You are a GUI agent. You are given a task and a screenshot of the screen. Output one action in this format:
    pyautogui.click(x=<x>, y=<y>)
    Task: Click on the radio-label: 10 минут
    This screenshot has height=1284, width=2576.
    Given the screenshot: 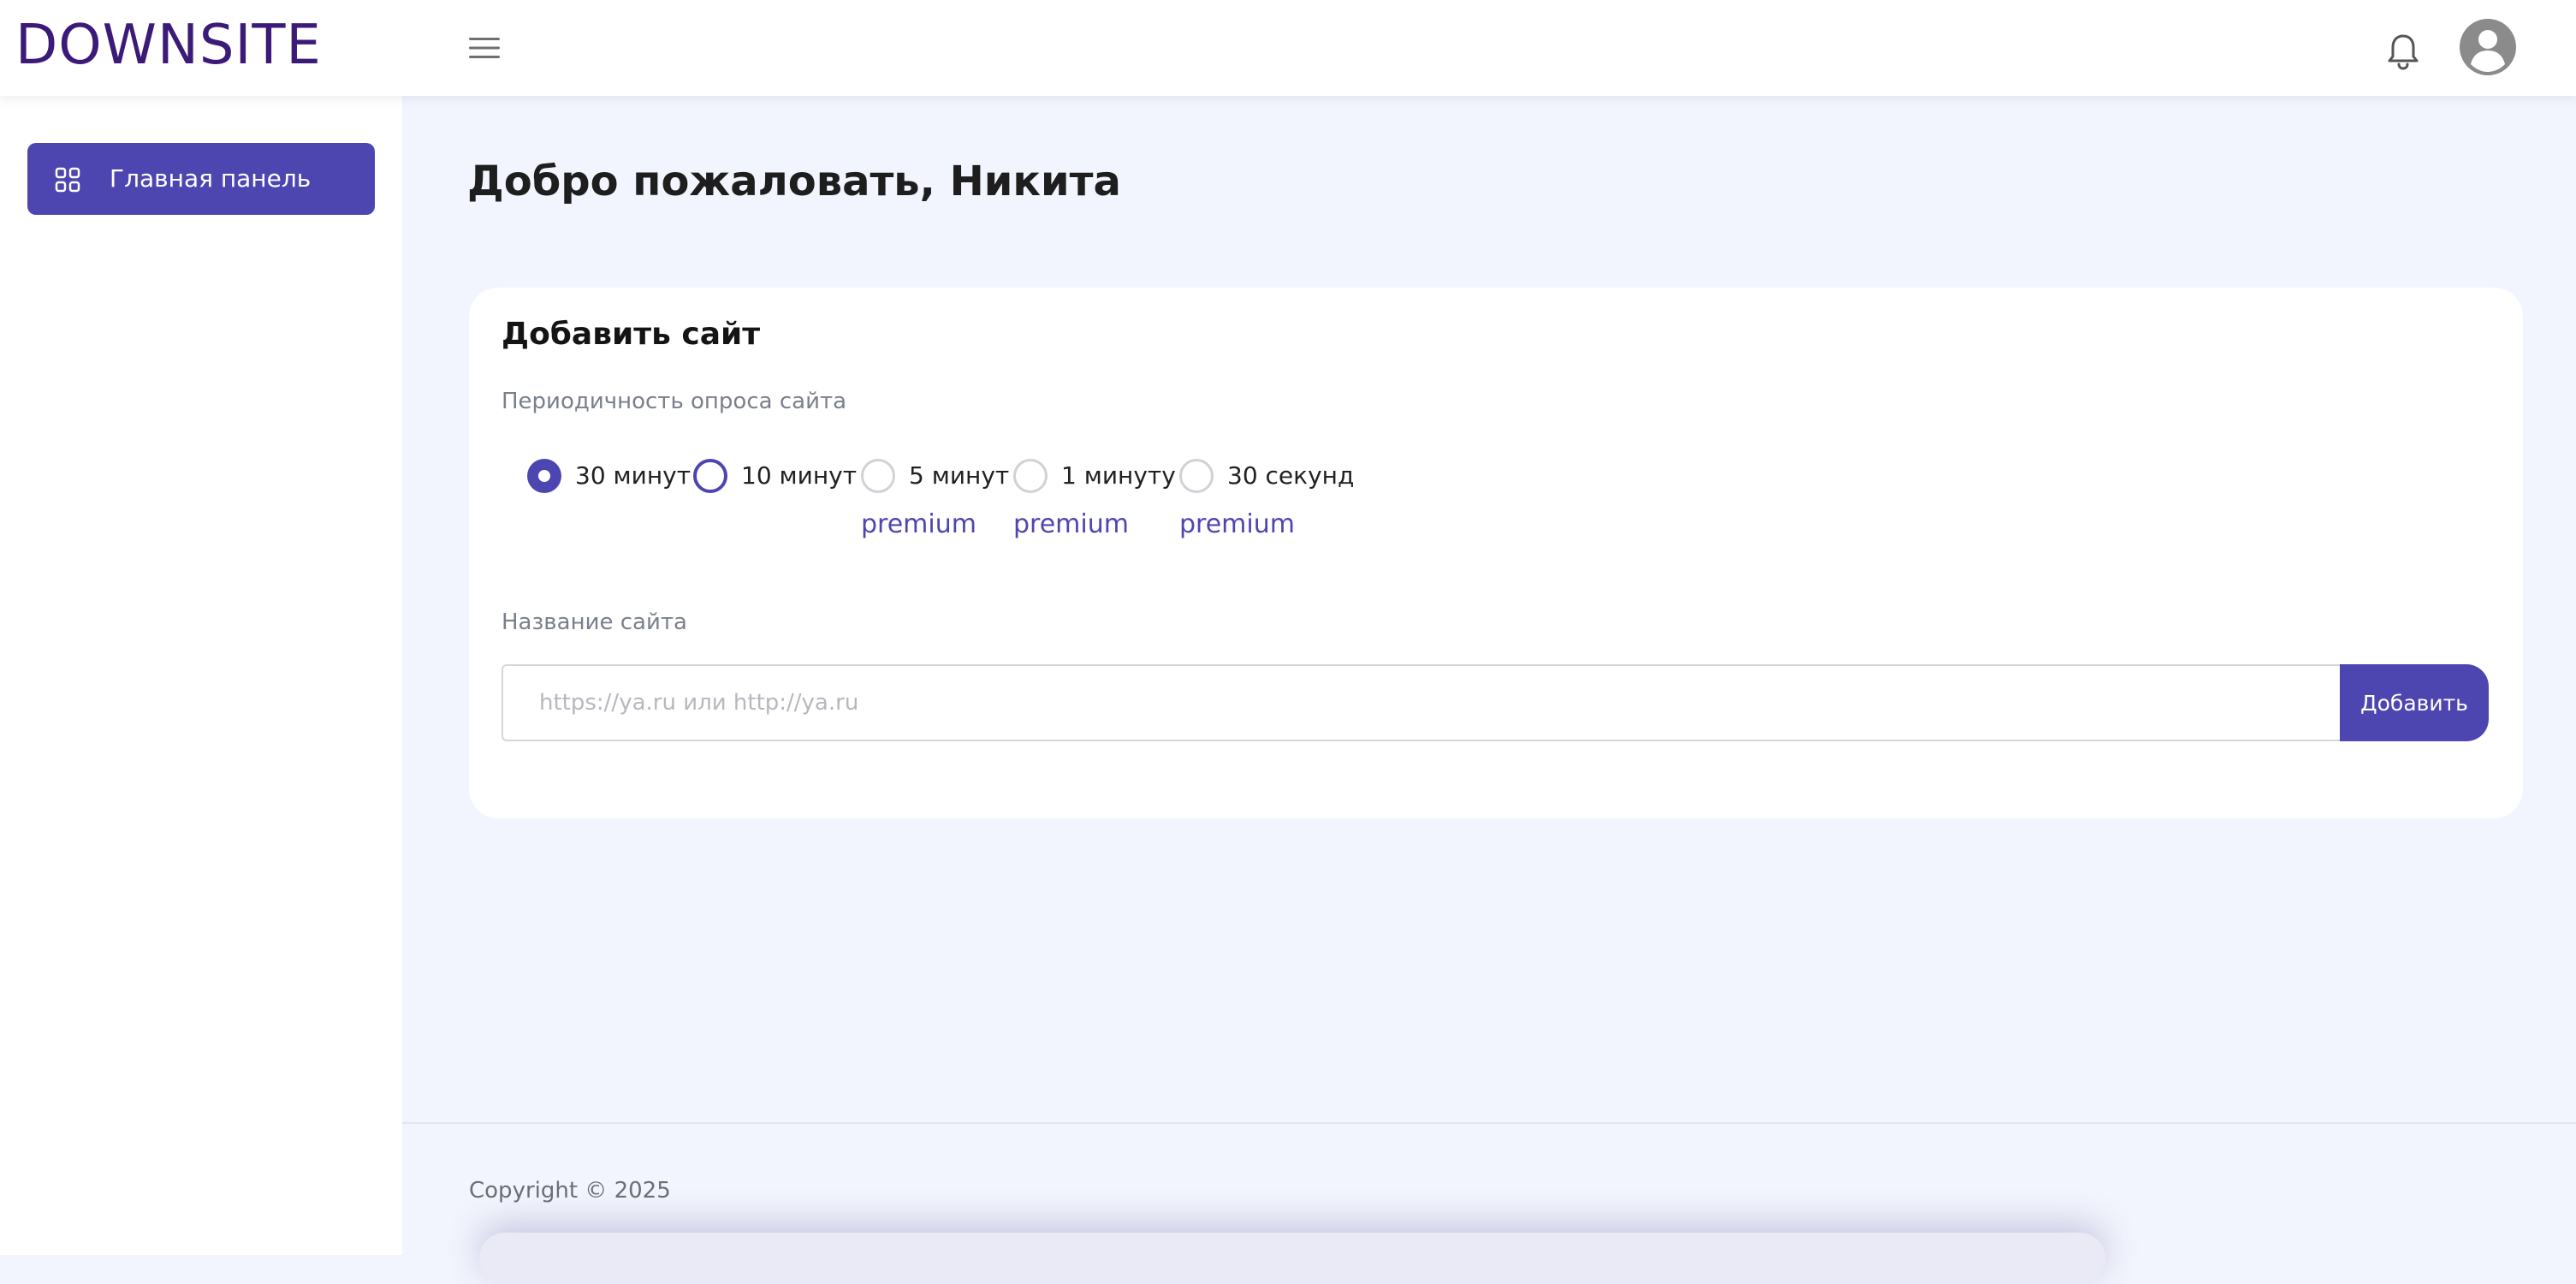 What is the action you would take?
    pyautogui.click(x=799, y=475)
    